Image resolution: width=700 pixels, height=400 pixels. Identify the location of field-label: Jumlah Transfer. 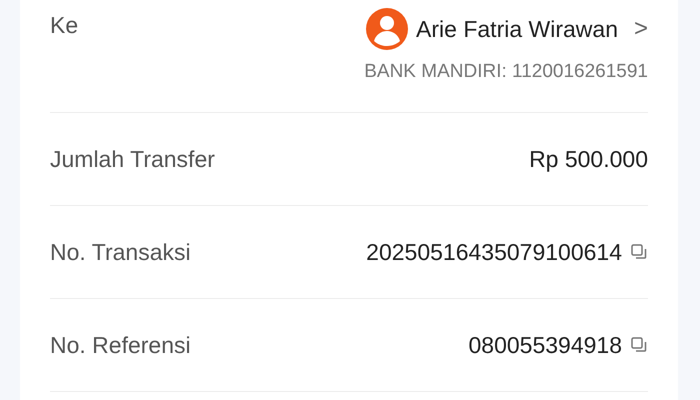
(132, 159).